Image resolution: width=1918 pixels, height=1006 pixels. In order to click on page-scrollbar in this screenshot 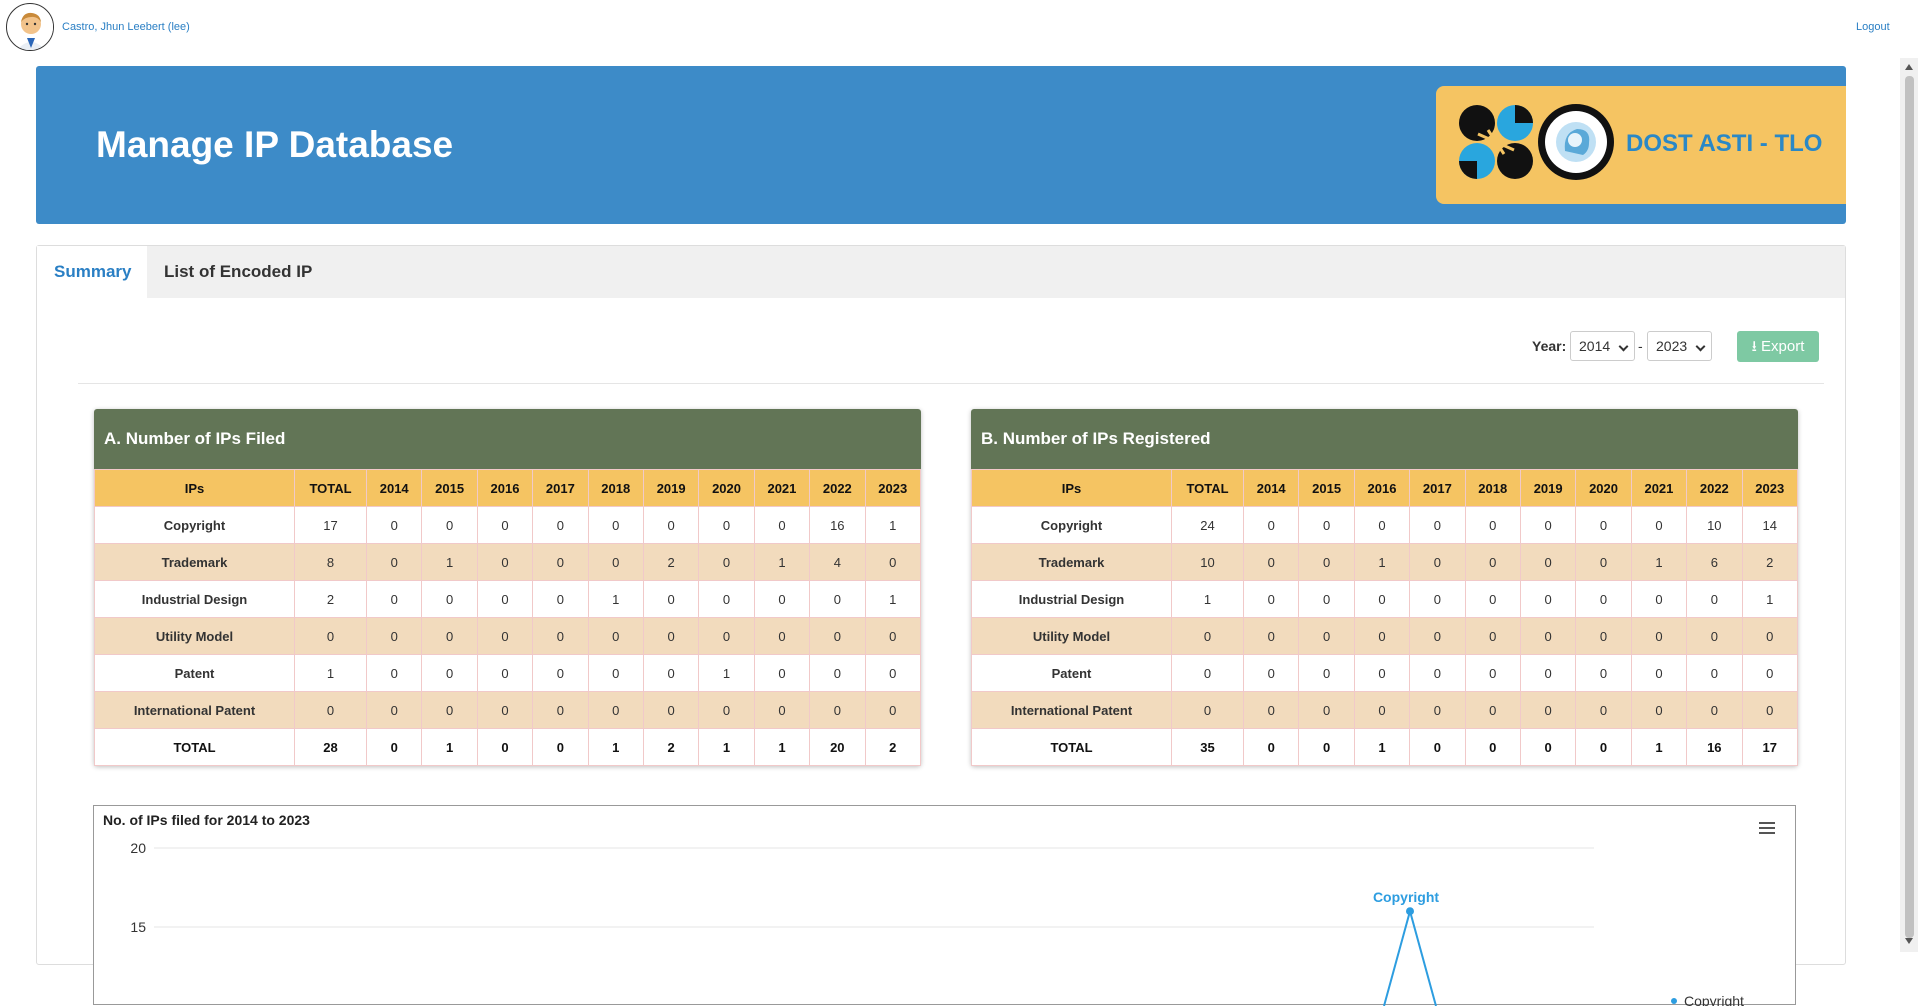, I will do `click(1909, 505)`.